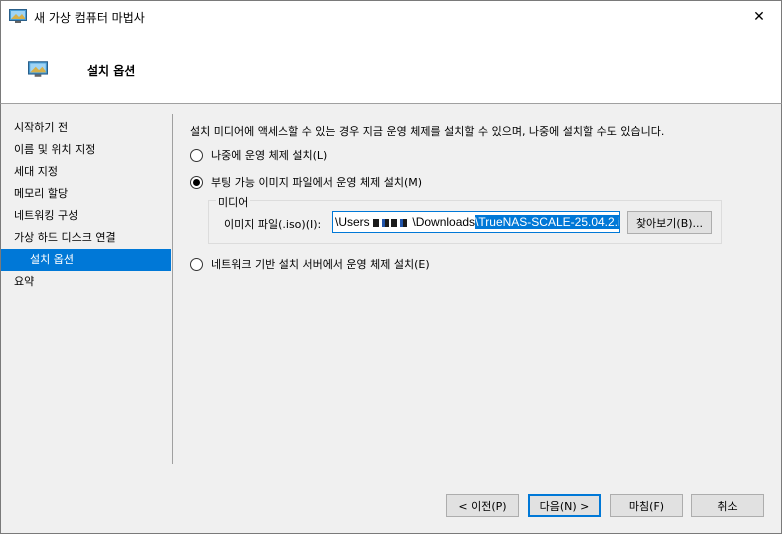 The image size is (782, 534). What do you see at coordinates (727, 505) in the screenshot?
I see `cancel-button: 취소` at bounding box center [727, 505].